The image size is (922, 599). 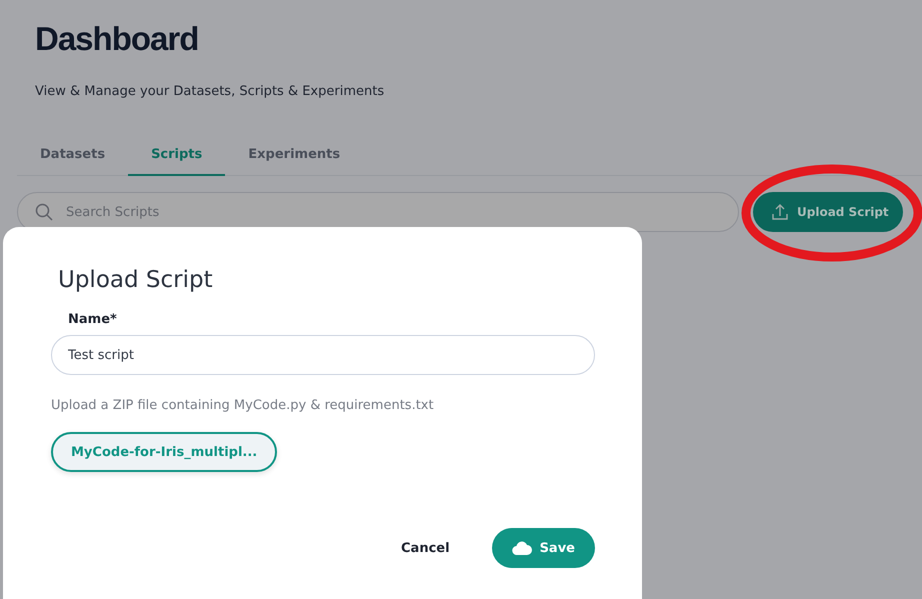 I want to click on page-title: Dashboard, so click(x=117, y=39).